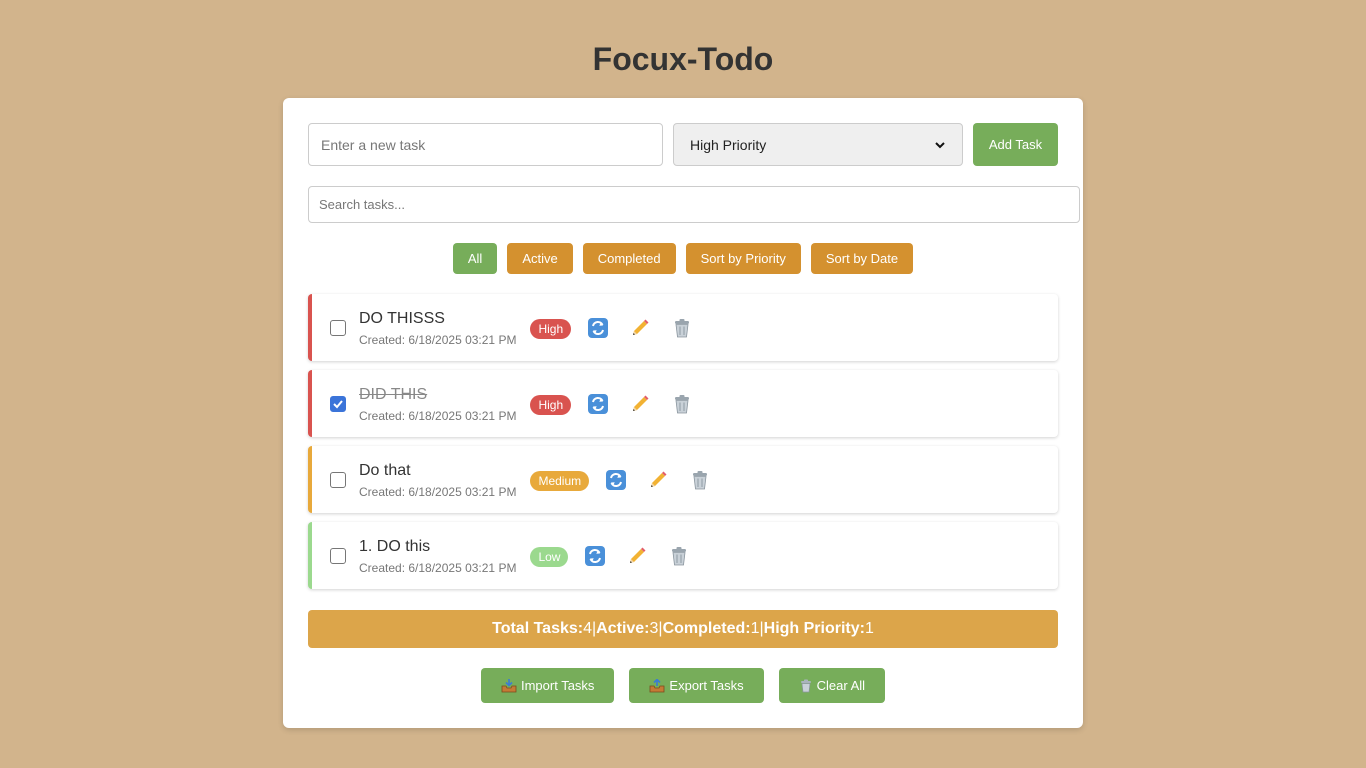  I want to click on task-name: Do that, so click(385, 470).